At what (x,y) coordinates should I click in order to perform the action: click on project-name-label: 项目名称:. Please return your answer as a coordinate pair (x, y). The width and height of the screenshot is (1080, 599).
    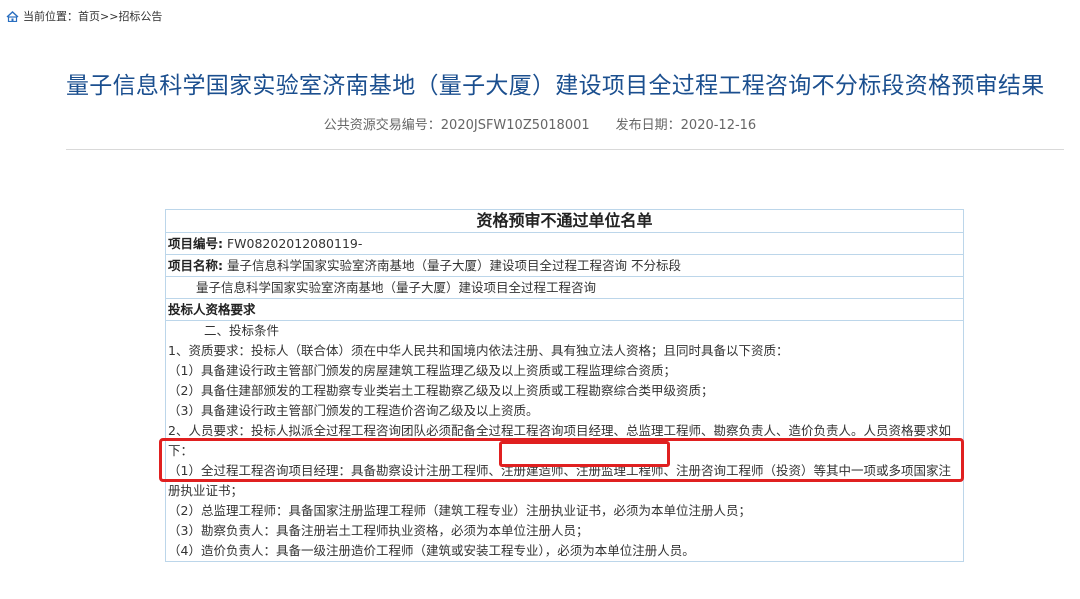
    Looking at the image, I should click on (195, 265).